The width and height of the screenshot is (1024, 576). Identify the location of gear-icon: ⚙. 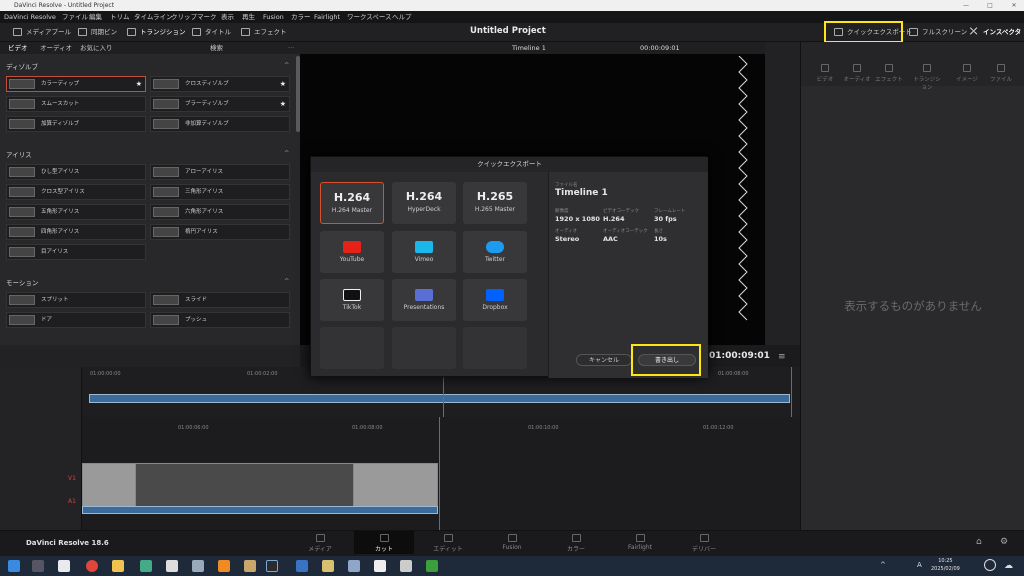
(1004, 542).